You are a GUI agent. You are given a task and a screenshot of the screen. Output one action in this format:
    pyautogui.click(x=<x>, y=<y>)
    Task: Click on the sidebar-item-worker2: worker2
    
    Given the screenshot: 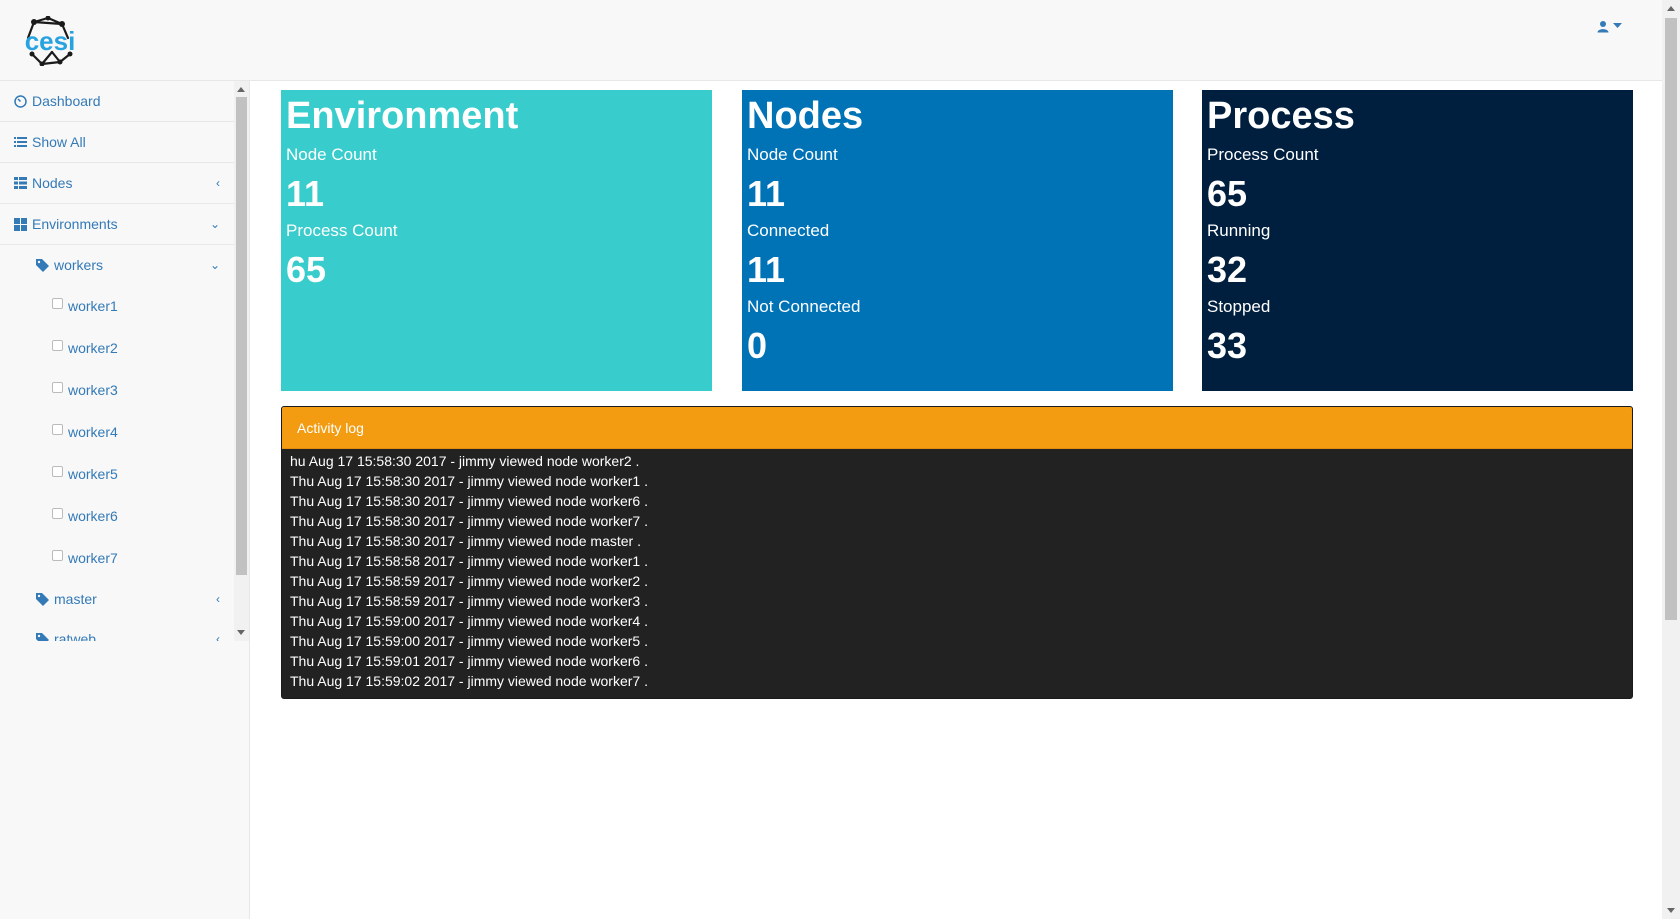 What is the action you would take?
    pyautogui.click(x=117, y=348)
    